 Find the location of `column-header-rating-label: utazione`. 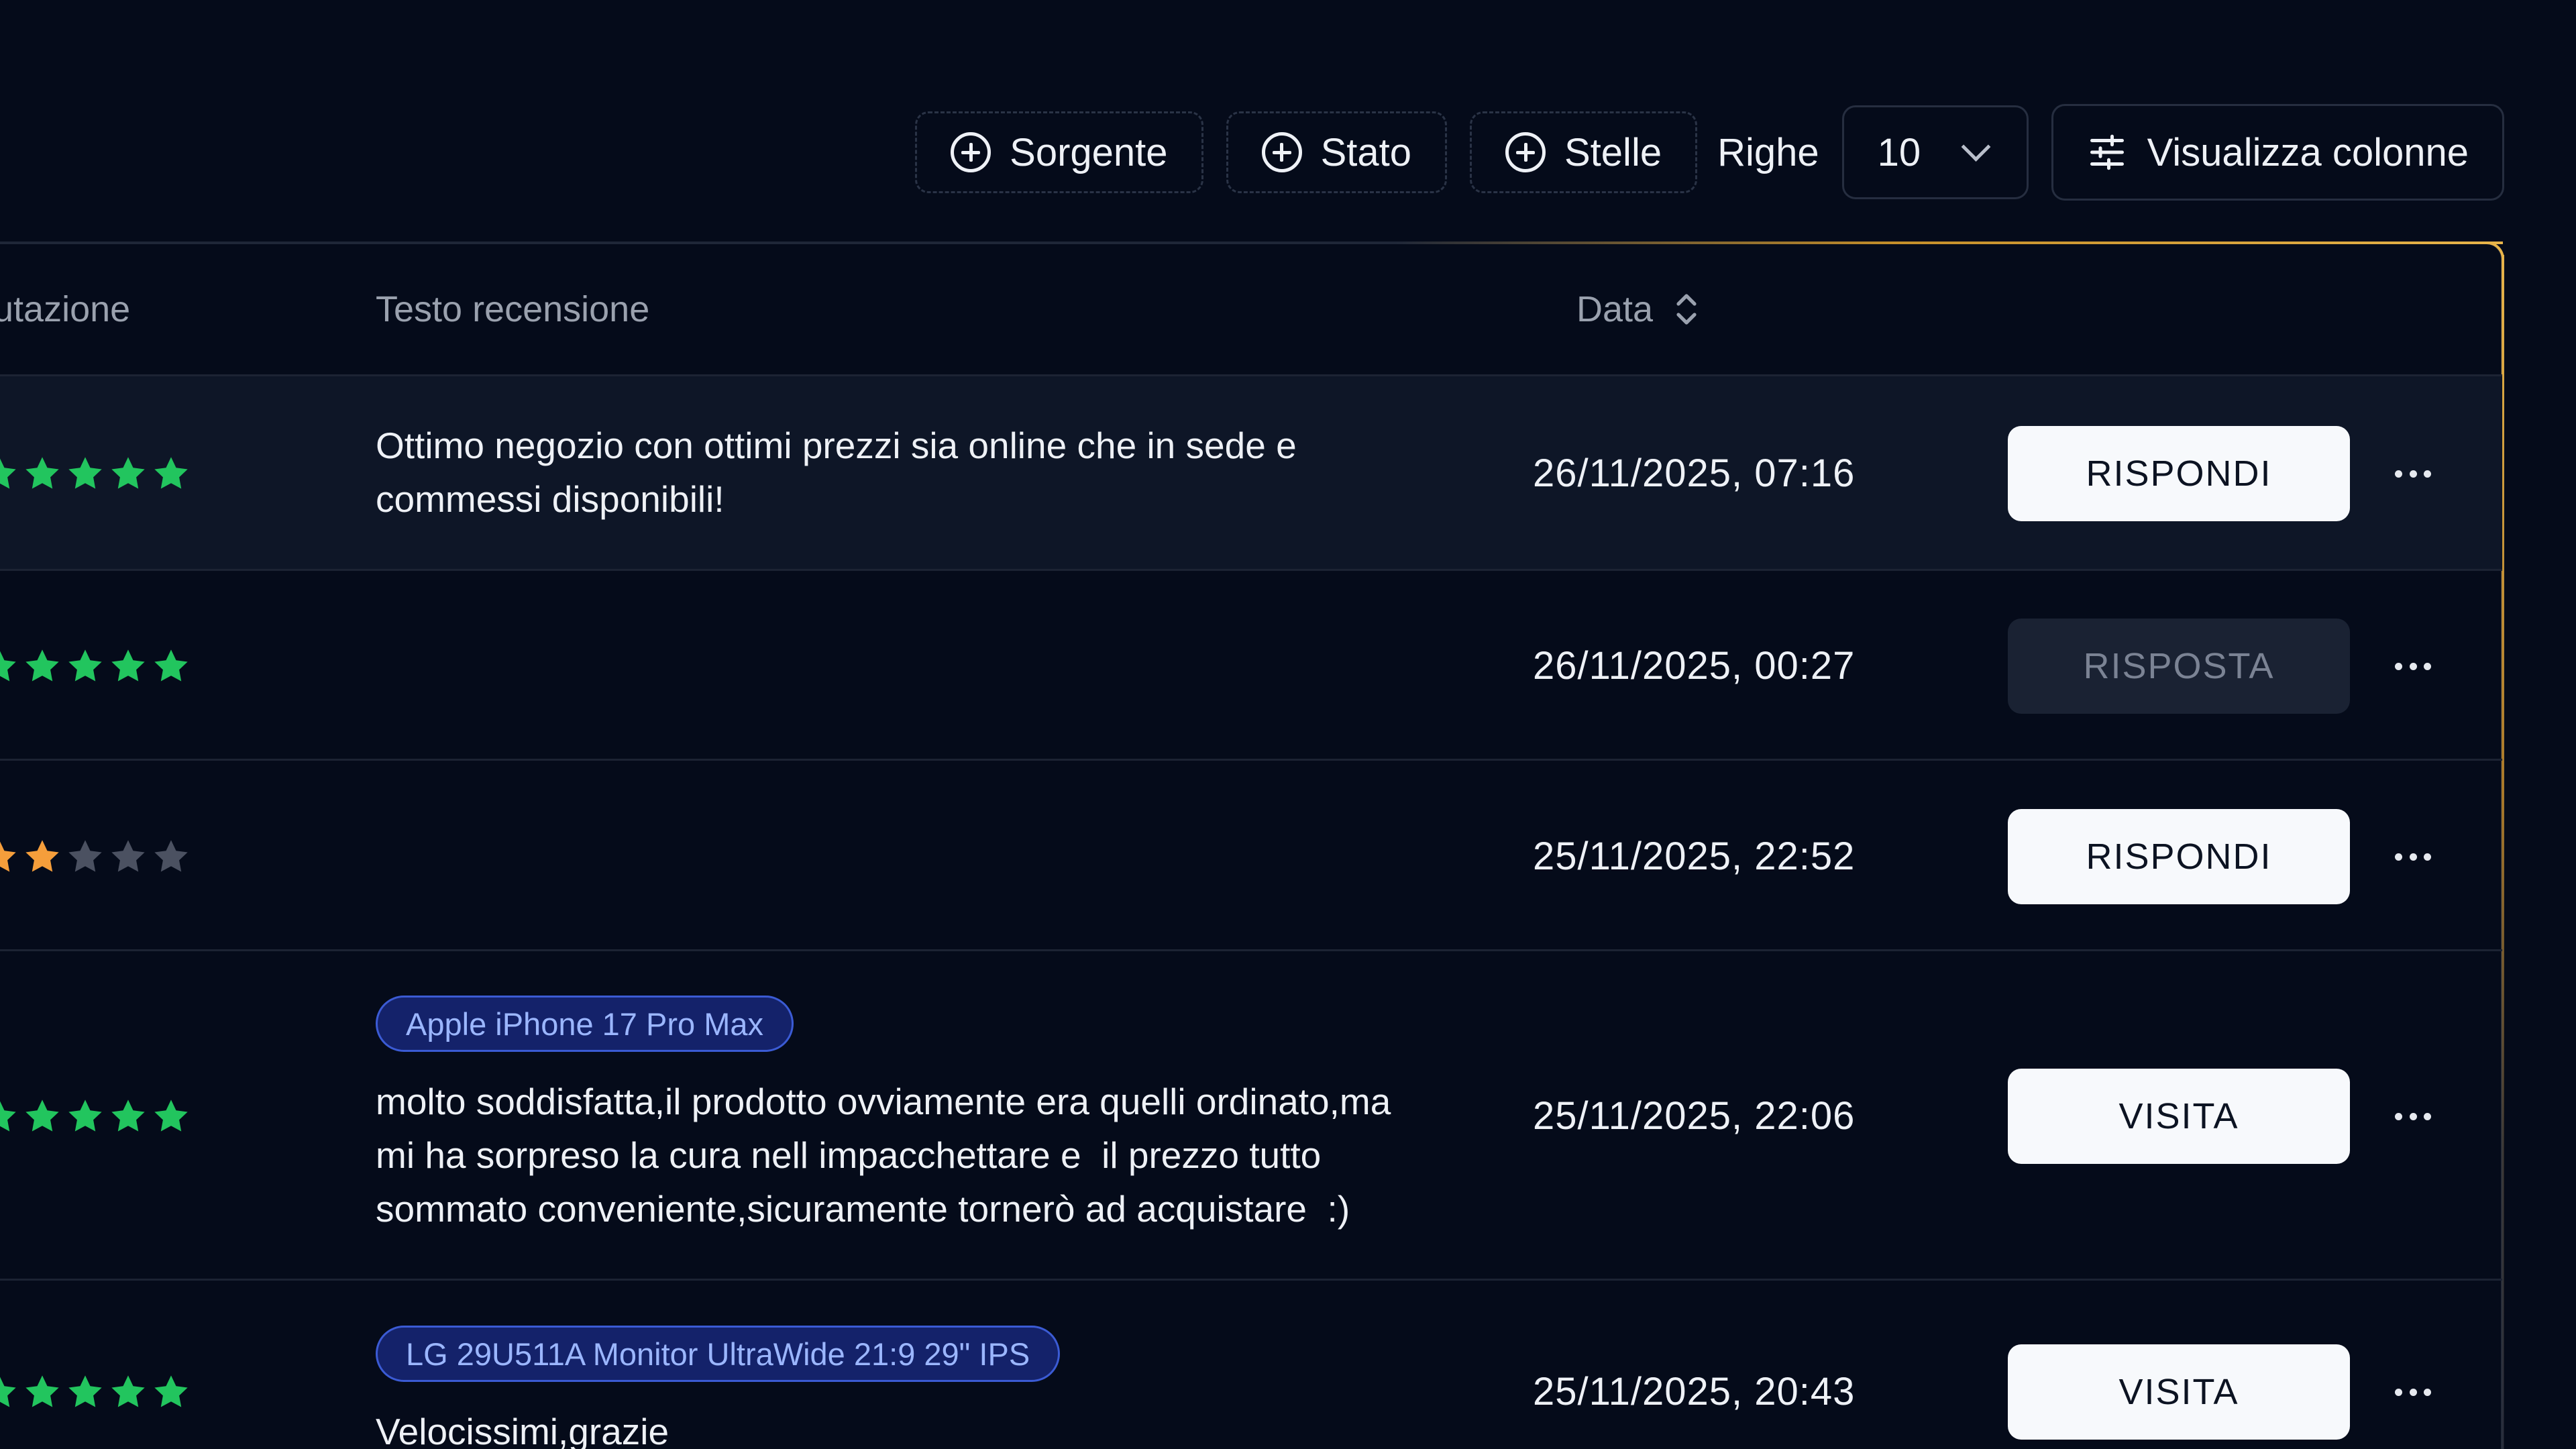

column-header-rating-label: utazione is located at coordinates (65, 309).